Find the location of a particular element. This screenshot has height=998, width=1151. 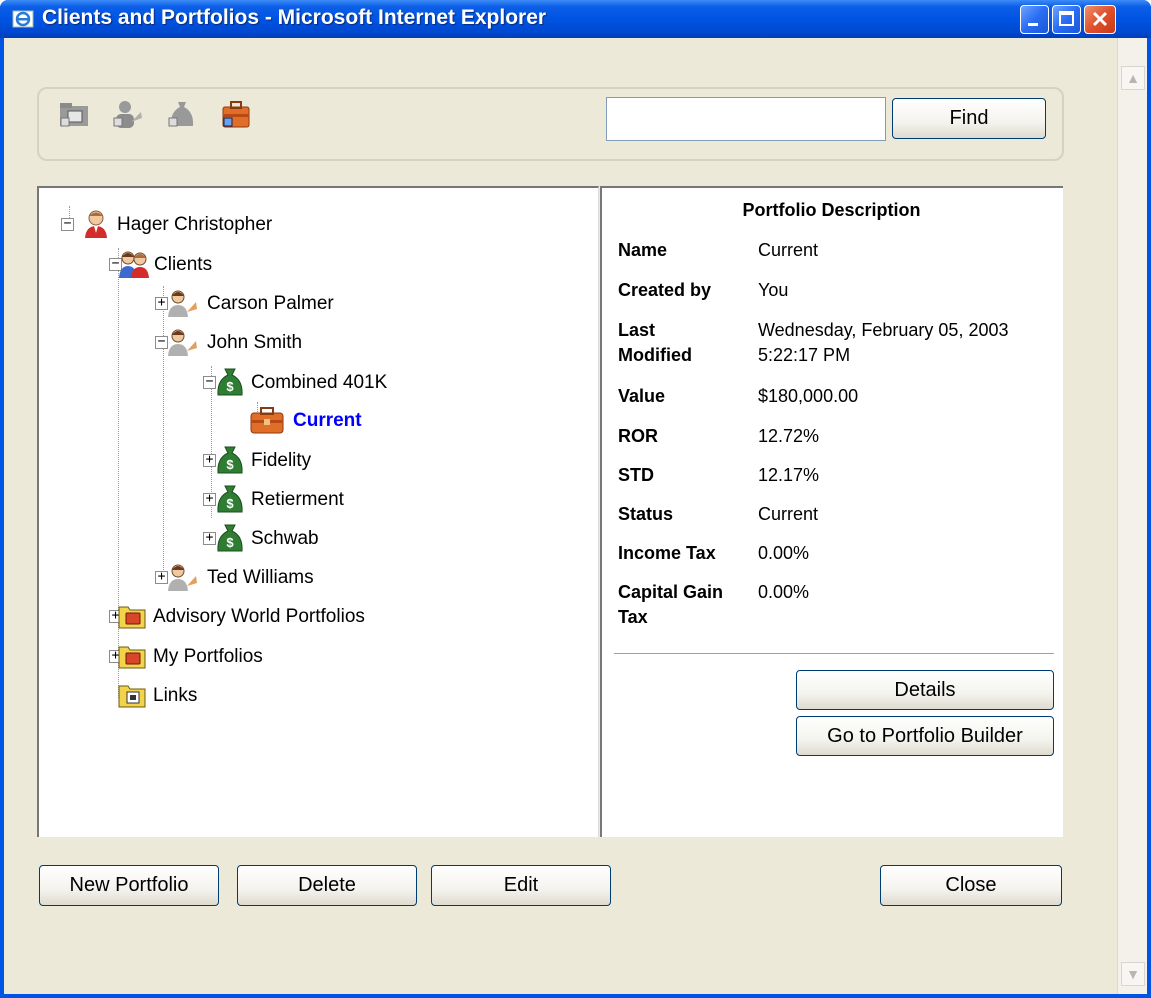

tree-node-label: Hager Christopher is located at coordinates (194, 225).